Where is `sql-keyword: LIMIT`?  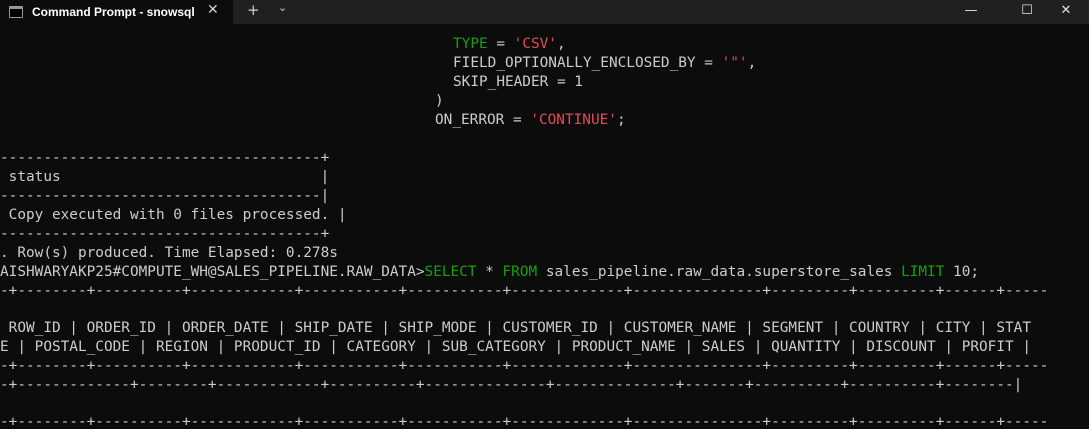
sql-keyword: LIMIT is located at coordinates (923, 272).